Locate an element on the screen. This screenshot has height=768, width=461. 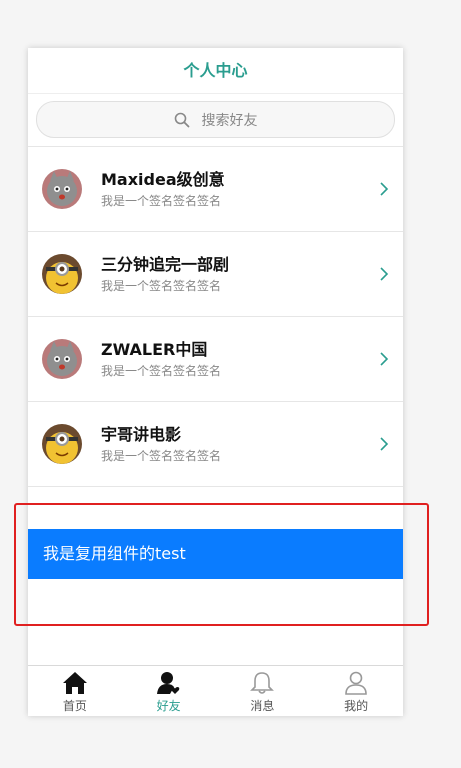
page-title: 个人中心 is located at coordinates (215, 71).